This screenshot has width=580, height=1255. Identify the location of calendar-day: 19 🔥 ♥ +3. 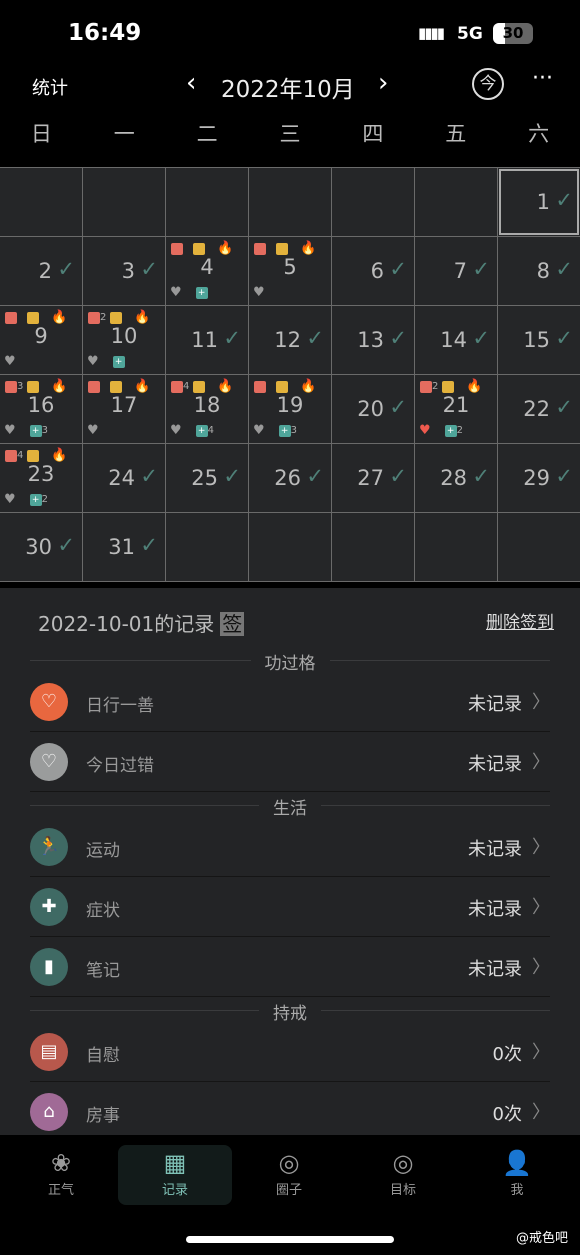
(290, 409).